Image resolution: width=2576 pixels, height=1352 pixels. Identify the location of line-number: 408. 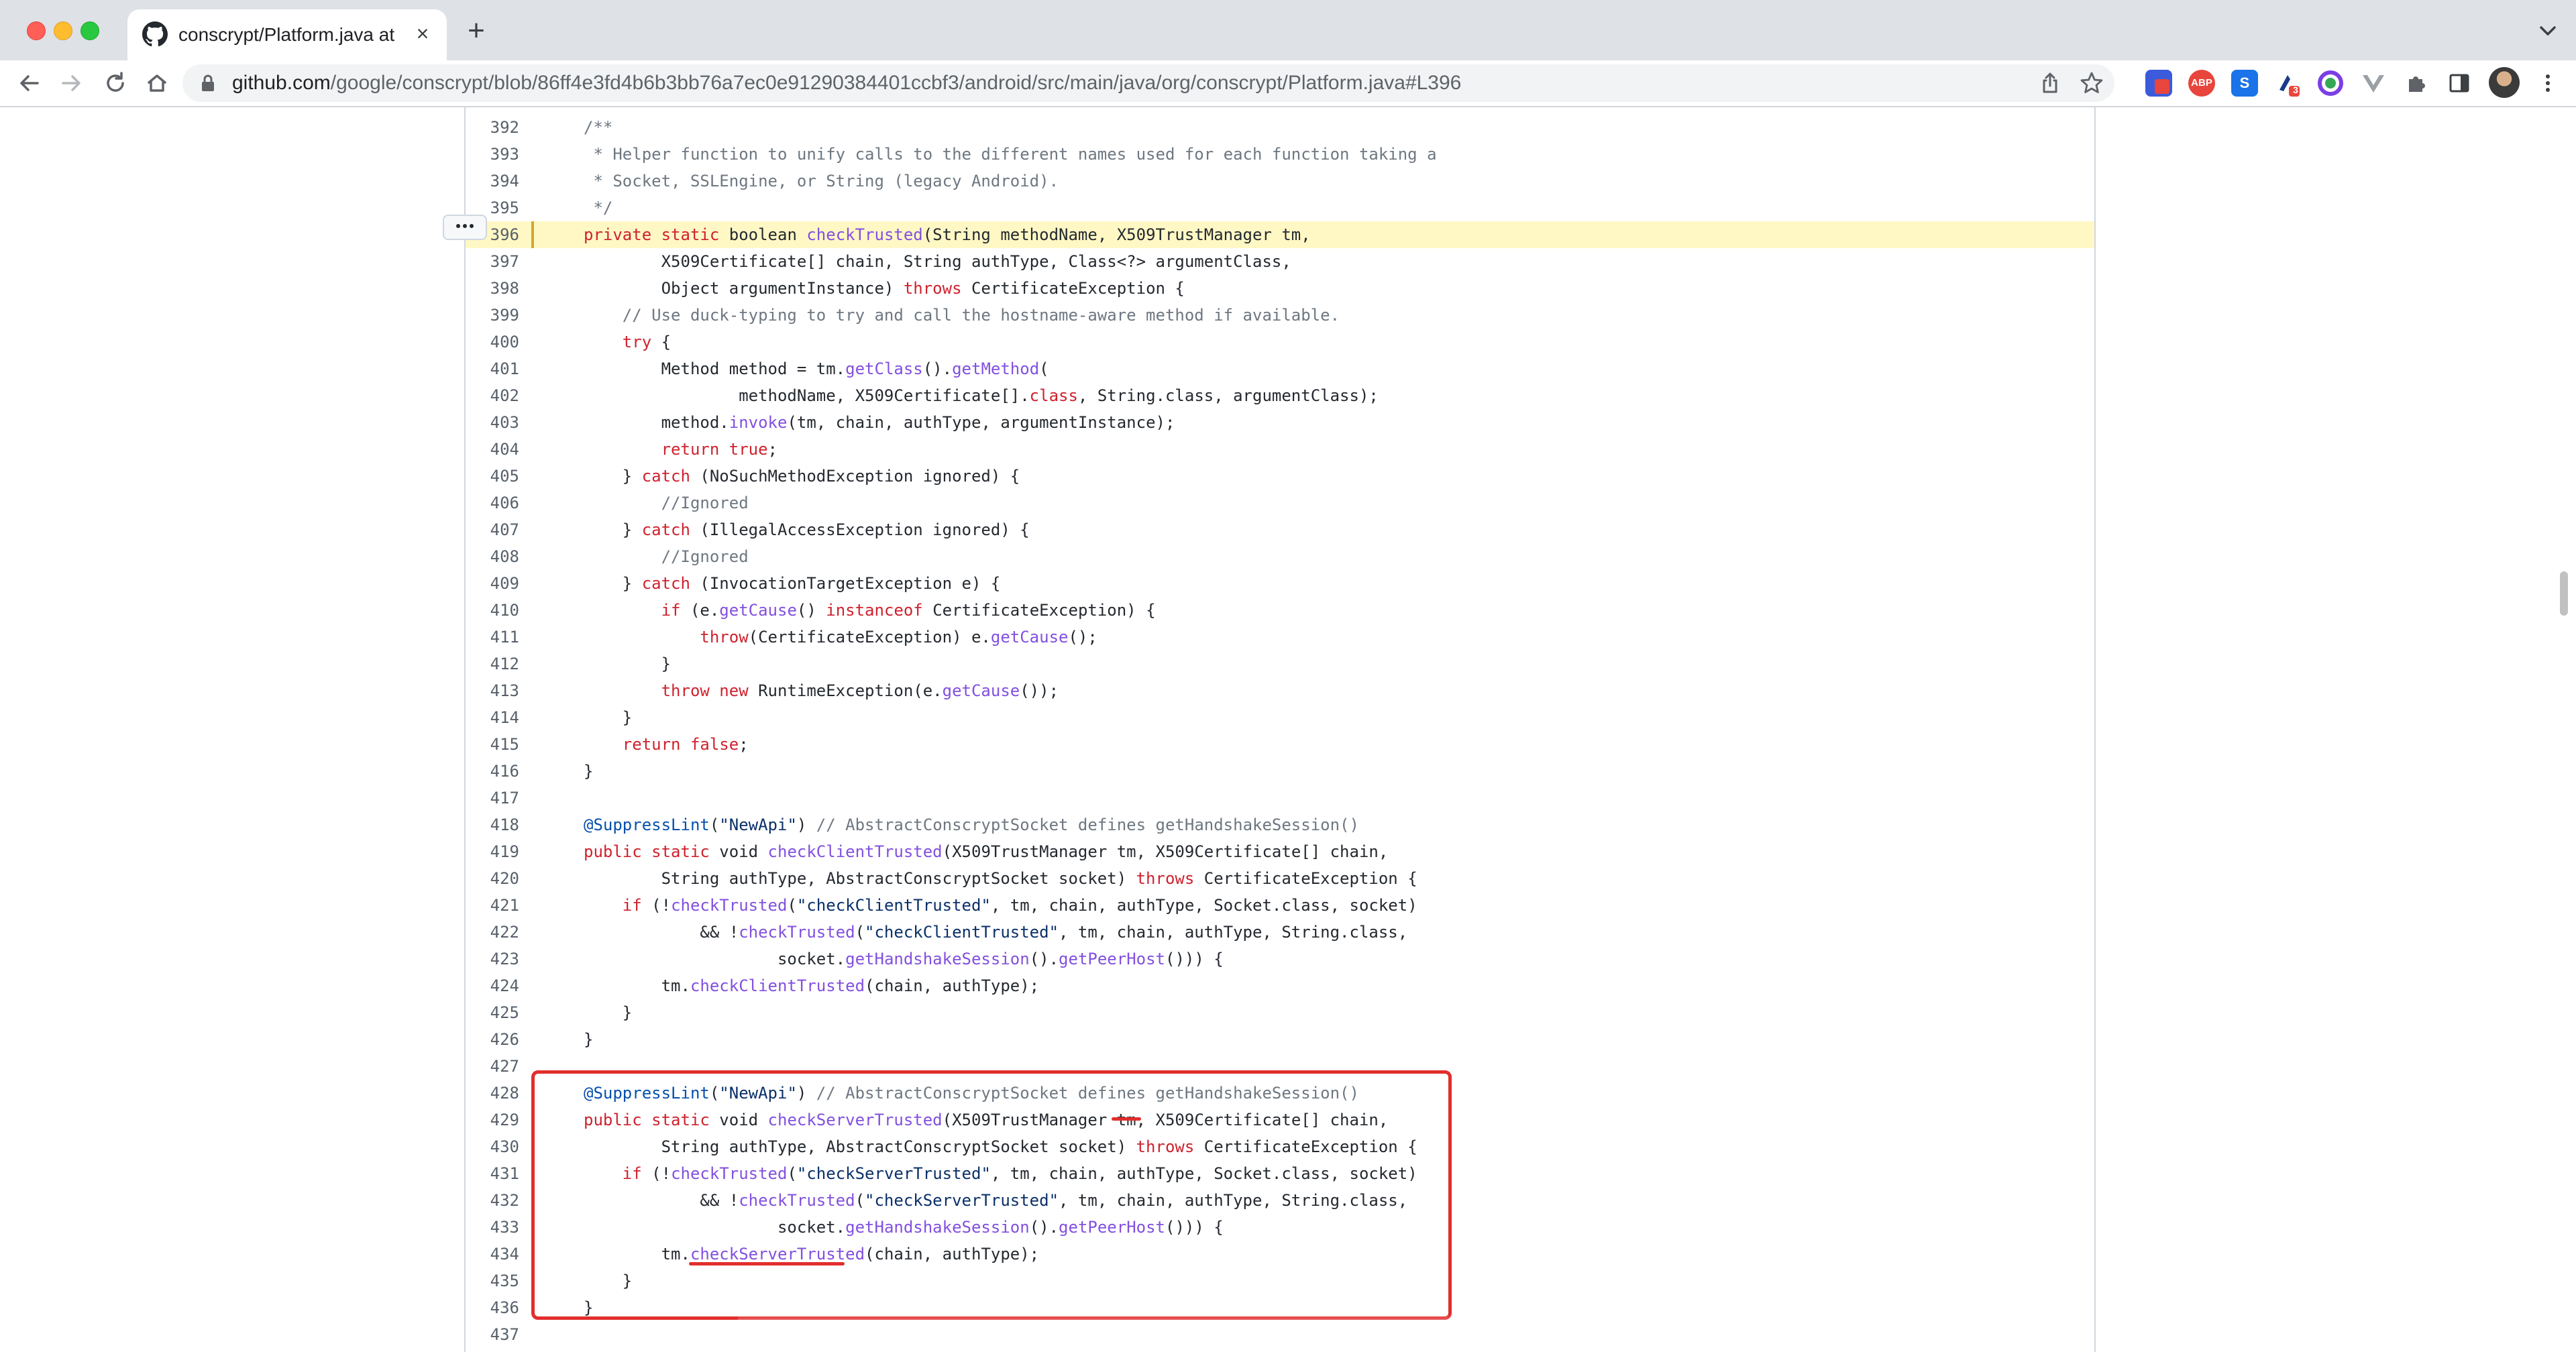
(492, 556).